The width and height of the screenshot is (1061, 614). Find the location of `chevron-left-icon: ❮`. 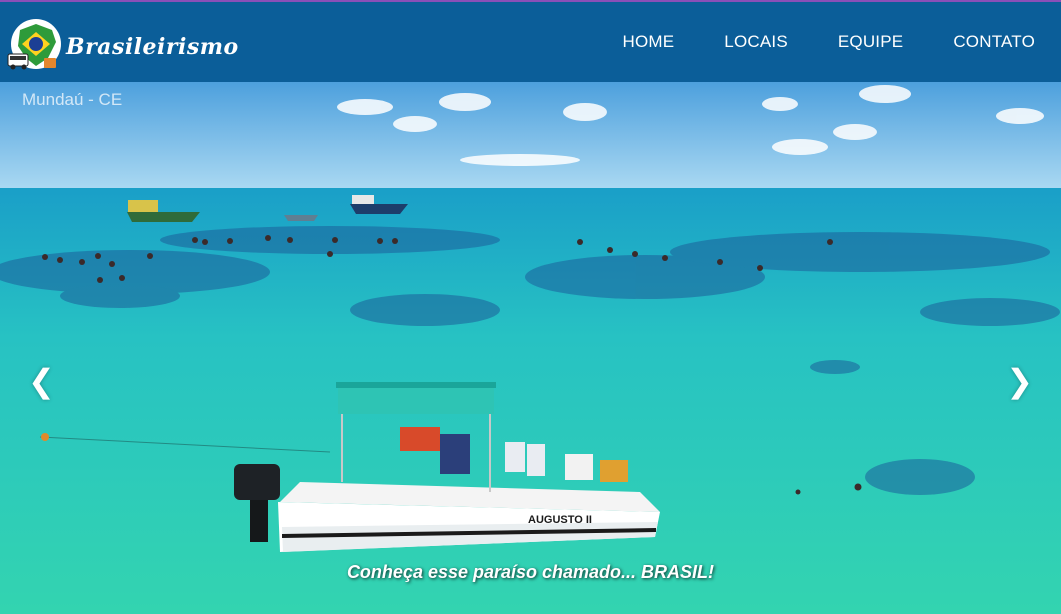

chevron-left-icon: ❮ is located at coordinates (41, 381).